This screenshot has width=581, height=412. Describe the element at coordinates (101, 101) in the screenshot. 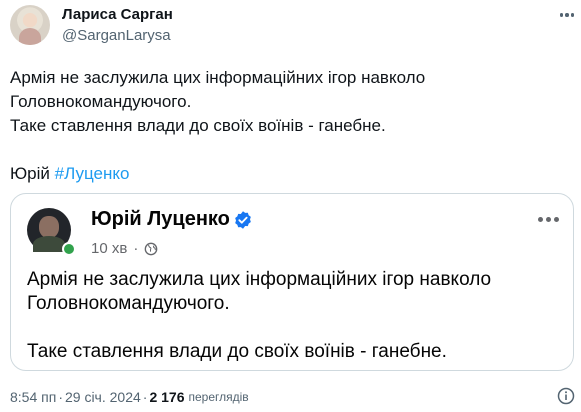

I see `tweet-line: Головнокомандуючого.` at that location.